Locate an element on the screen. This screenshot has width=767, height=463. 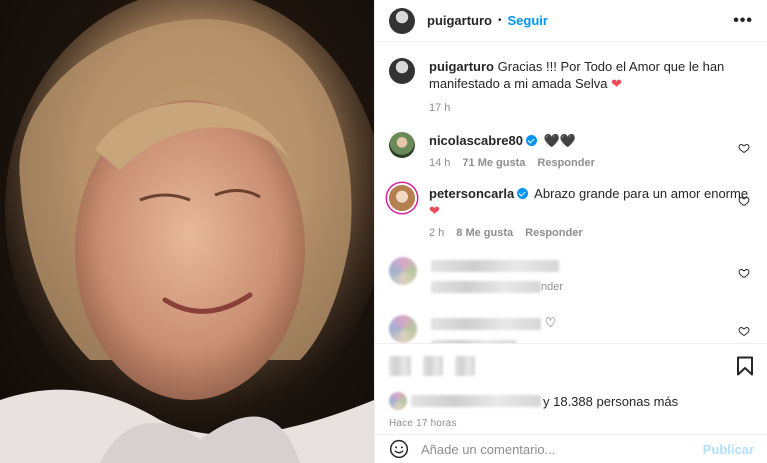
blurred-username is located at coordinates (592, 264).